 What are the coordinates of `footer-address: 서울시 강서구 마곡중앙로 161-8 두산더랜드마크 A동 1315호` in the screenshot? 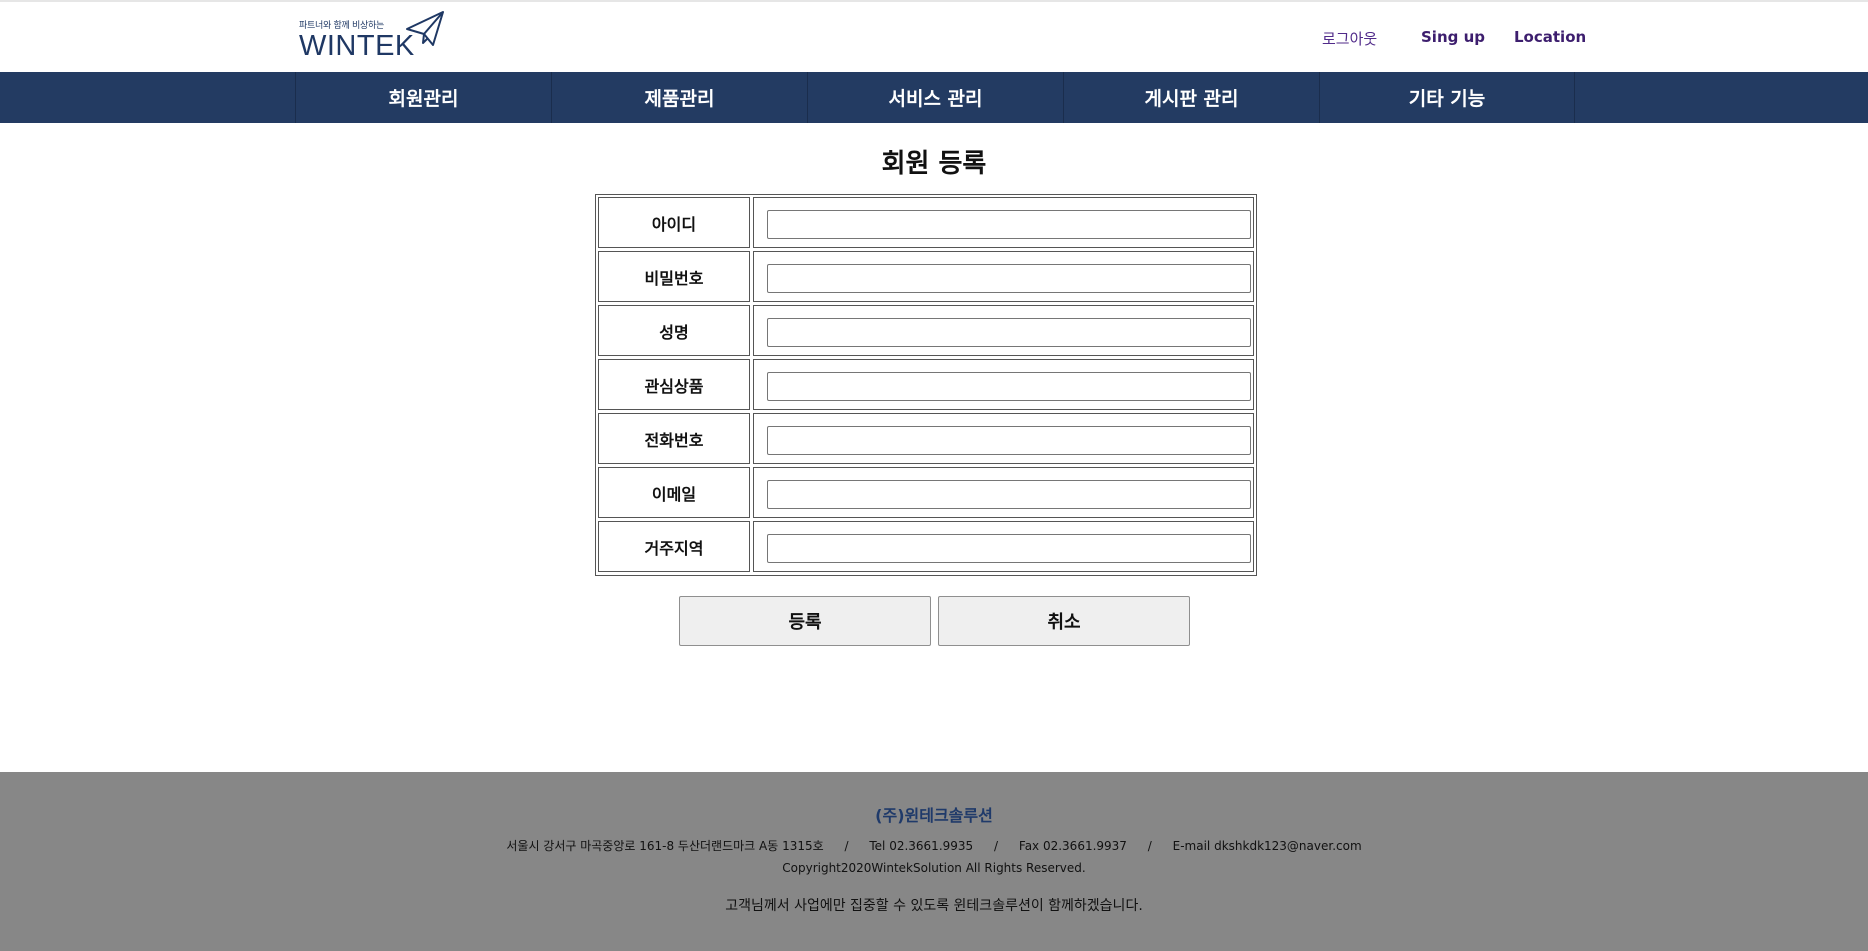 It's located at (665, 846).